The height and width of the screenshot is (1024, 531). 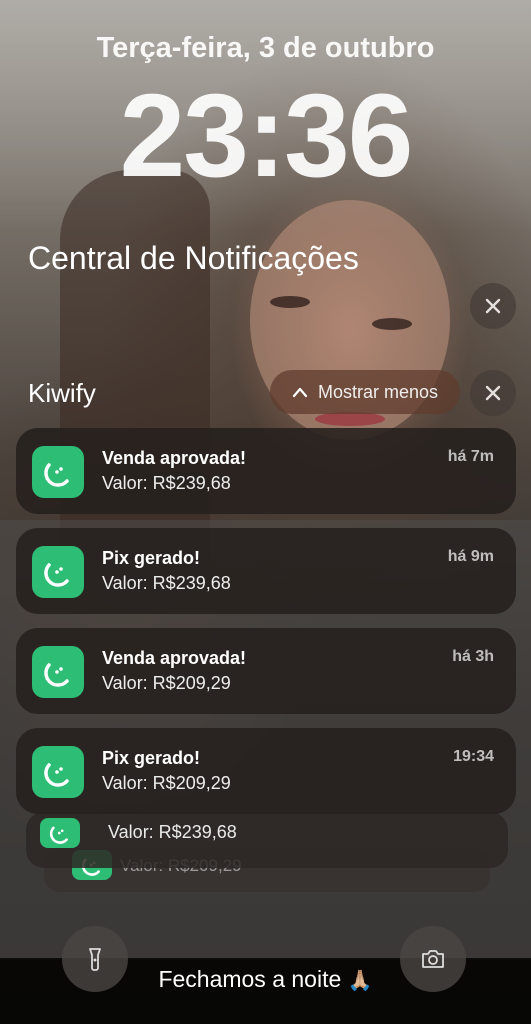 I want to click on notification-card: Venda aprovada! Valor: R$239,68 há 7m, so click(x=266, y=471).